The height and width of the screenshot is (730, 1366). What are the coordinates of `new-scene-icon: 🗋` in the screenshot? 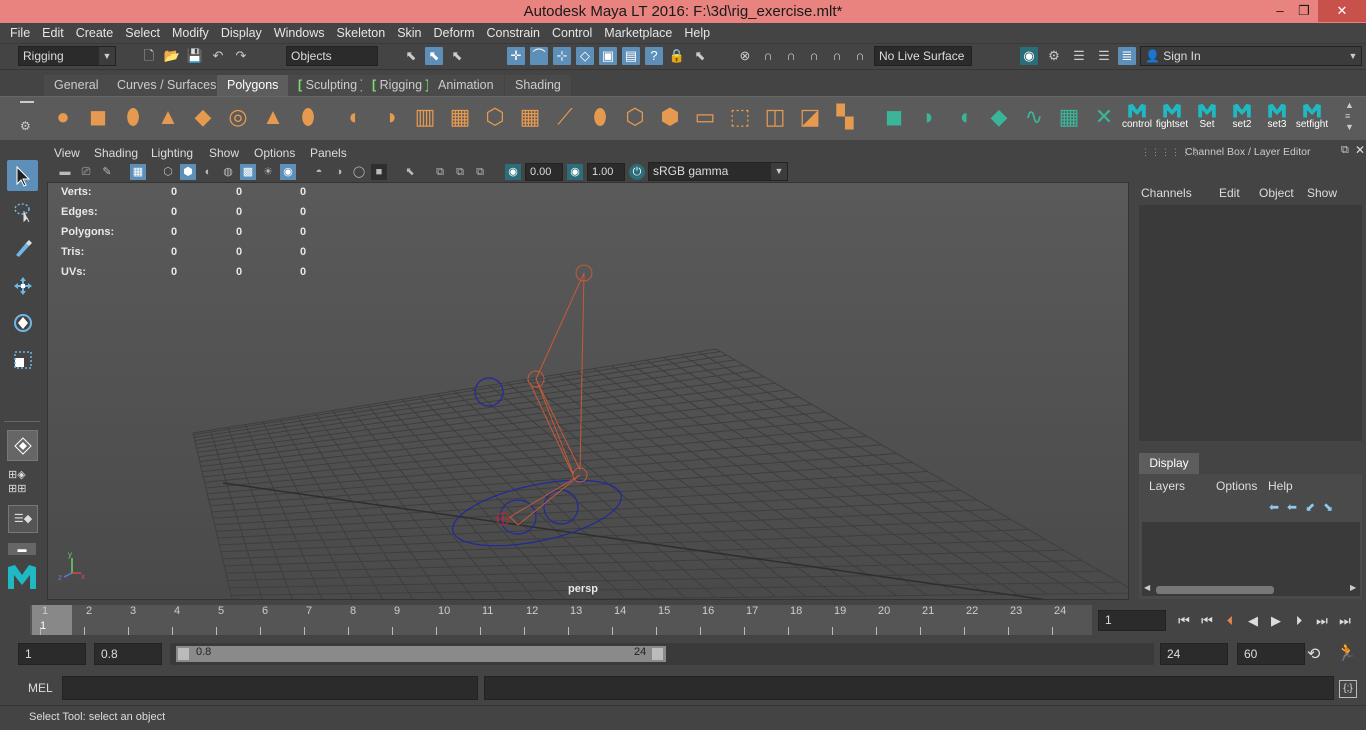 It's located at (149, 56).